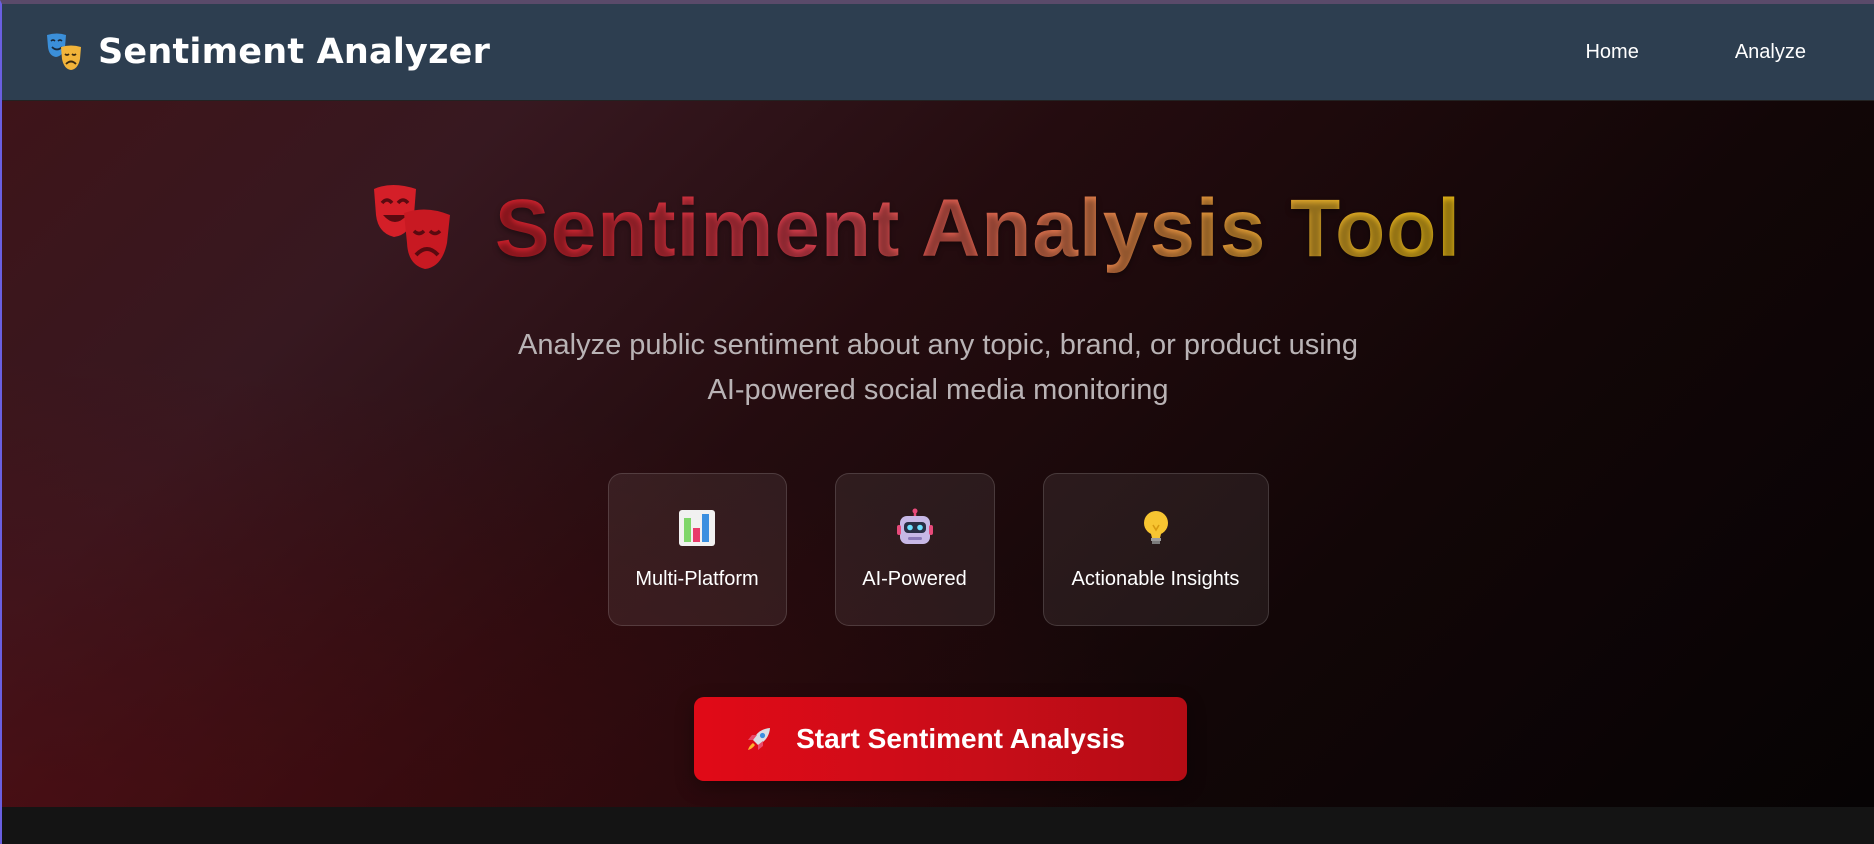 The height and width of the screenshot is (844, 1874). I want to click on robot-icon, so click(914, 526).